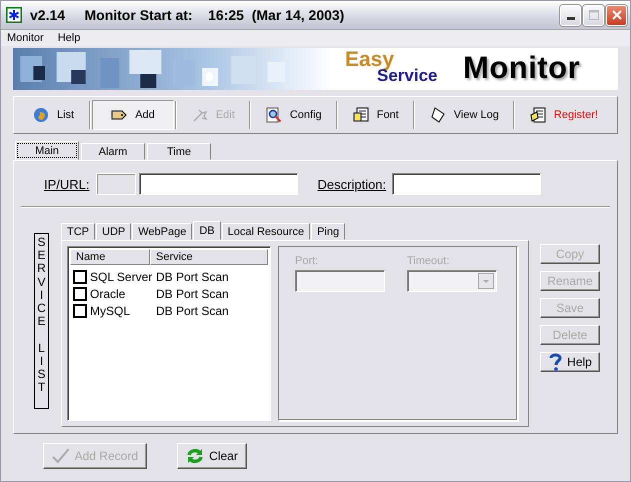  What do you see at coordinates (113, 151) in the screenshot?
I see `tab: Alarm` at bounding box center [113, 151].